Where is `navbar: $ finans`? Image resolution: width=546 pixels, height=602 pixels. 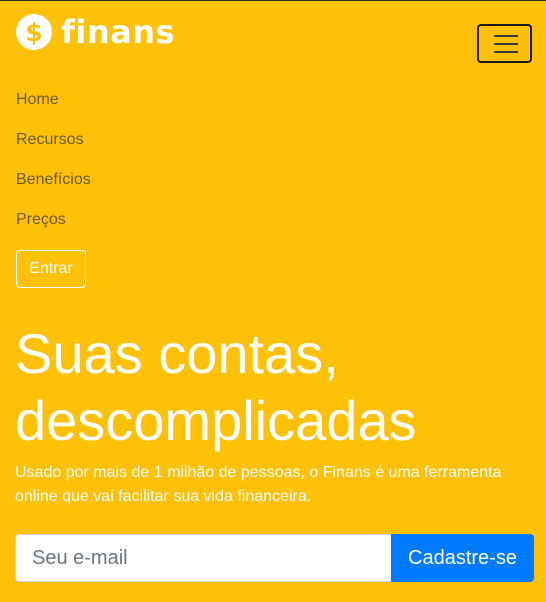
navbar: $ finans is located at coordinates (275, 40).